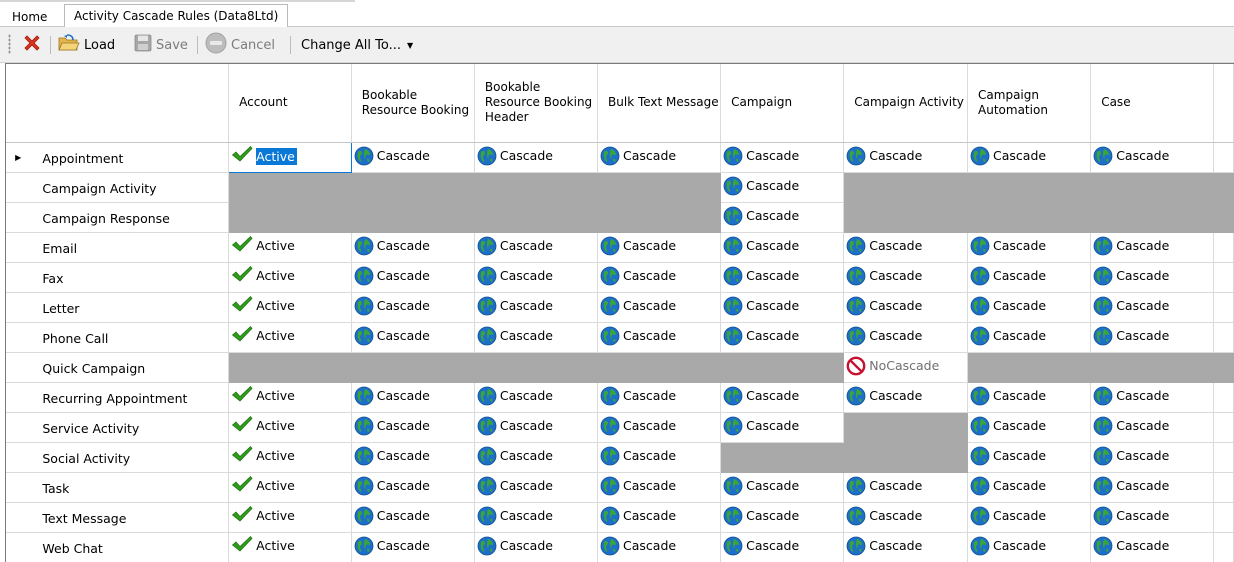 The height and width of the screenshot is (562, 1234). Describe the element at coordinates (18, 157) in the screenshot. I see `row-indicator: ▶` at that location.